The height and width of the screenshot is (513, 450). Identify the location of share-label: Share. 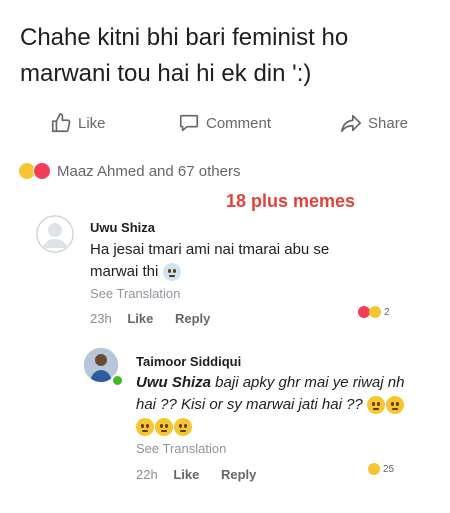
(388, 123).